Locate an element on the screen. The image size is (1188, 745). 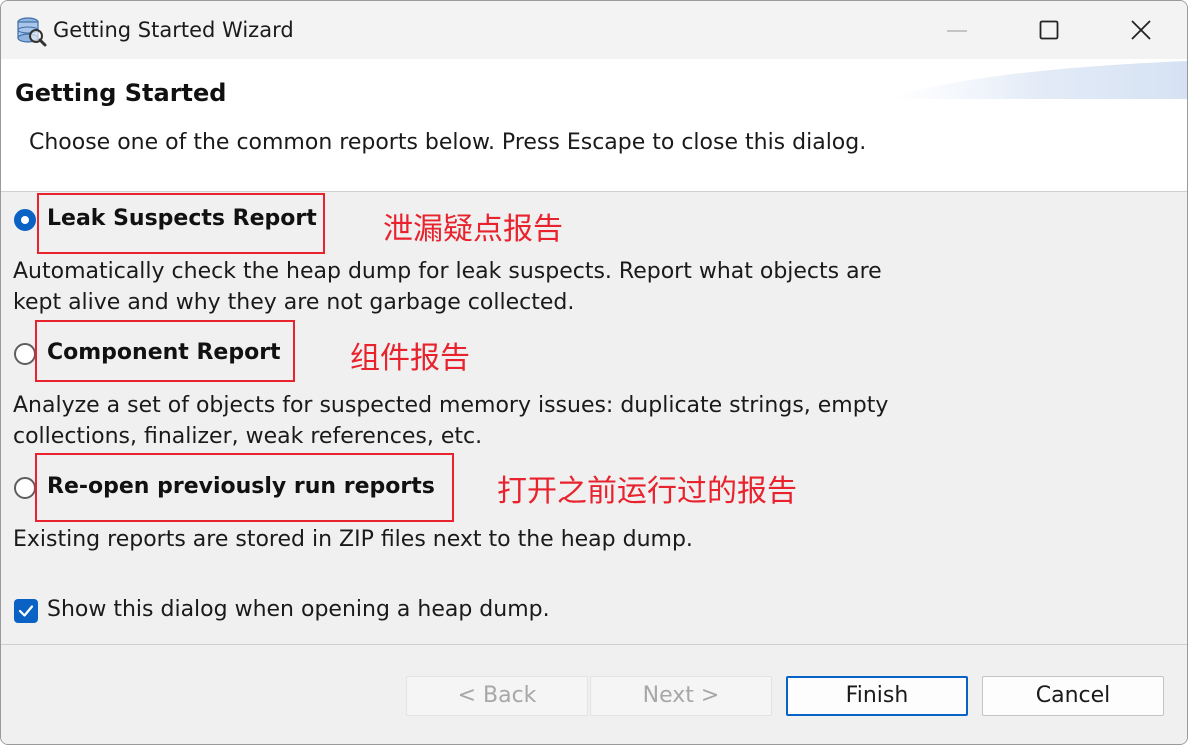
close-icon is located at coordinates (1141, 30).